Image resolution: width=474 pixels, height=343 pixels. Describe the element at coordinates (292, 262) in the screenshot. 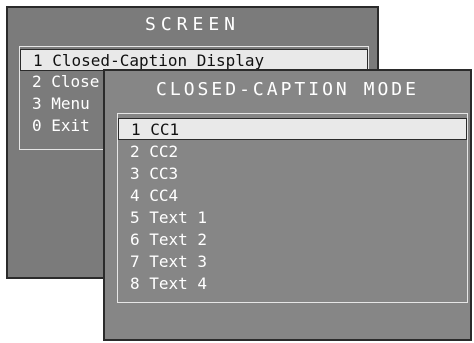

I see `menu-item-text-3: 7 Text 3` at that location.